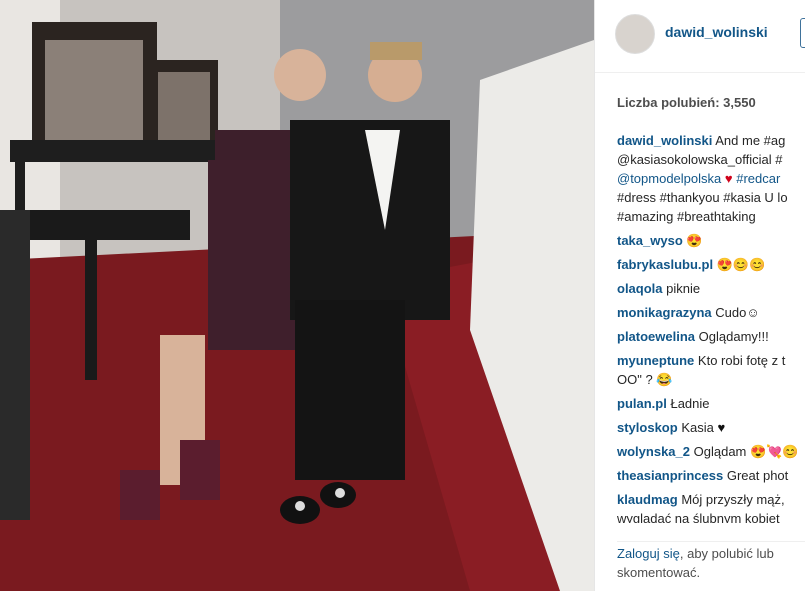 The image size is (805, 591). Describe the element at coordinates (716, 32) in the screenshot. I see `post-username: dawid_wolinski` at that location.